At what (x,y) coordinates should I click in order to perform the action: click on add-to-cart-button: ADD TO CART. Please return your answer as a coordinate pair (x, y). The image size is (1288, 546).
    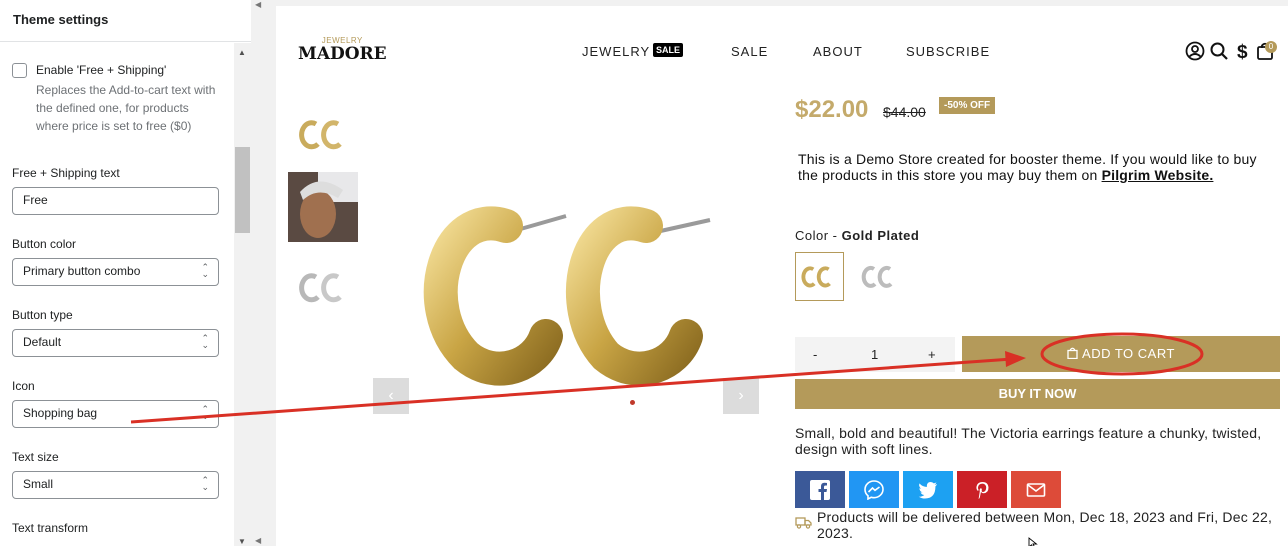
    Looking at the image, I should click on (1121, 354).